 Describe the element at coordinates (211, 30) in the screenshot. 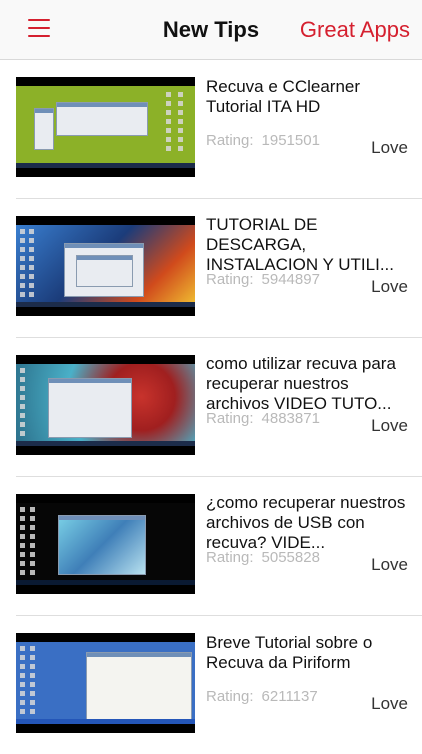

I see `navigation-bar: New Tips Great Apps` at that location.